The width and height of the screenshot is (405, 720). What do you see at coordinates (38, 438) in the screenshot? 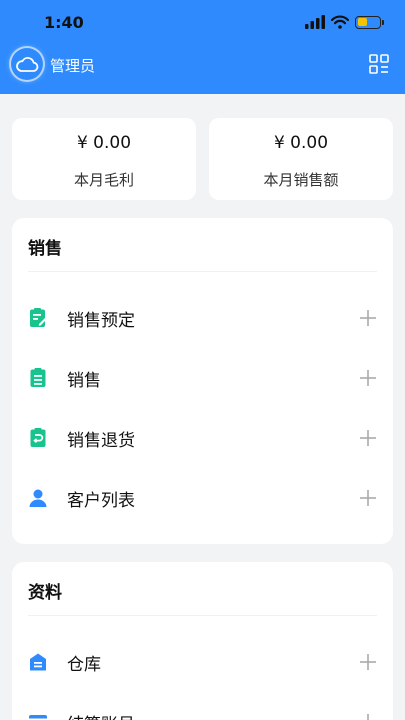
I see `clipboard-return-icon` at bounding box center [38, 438].